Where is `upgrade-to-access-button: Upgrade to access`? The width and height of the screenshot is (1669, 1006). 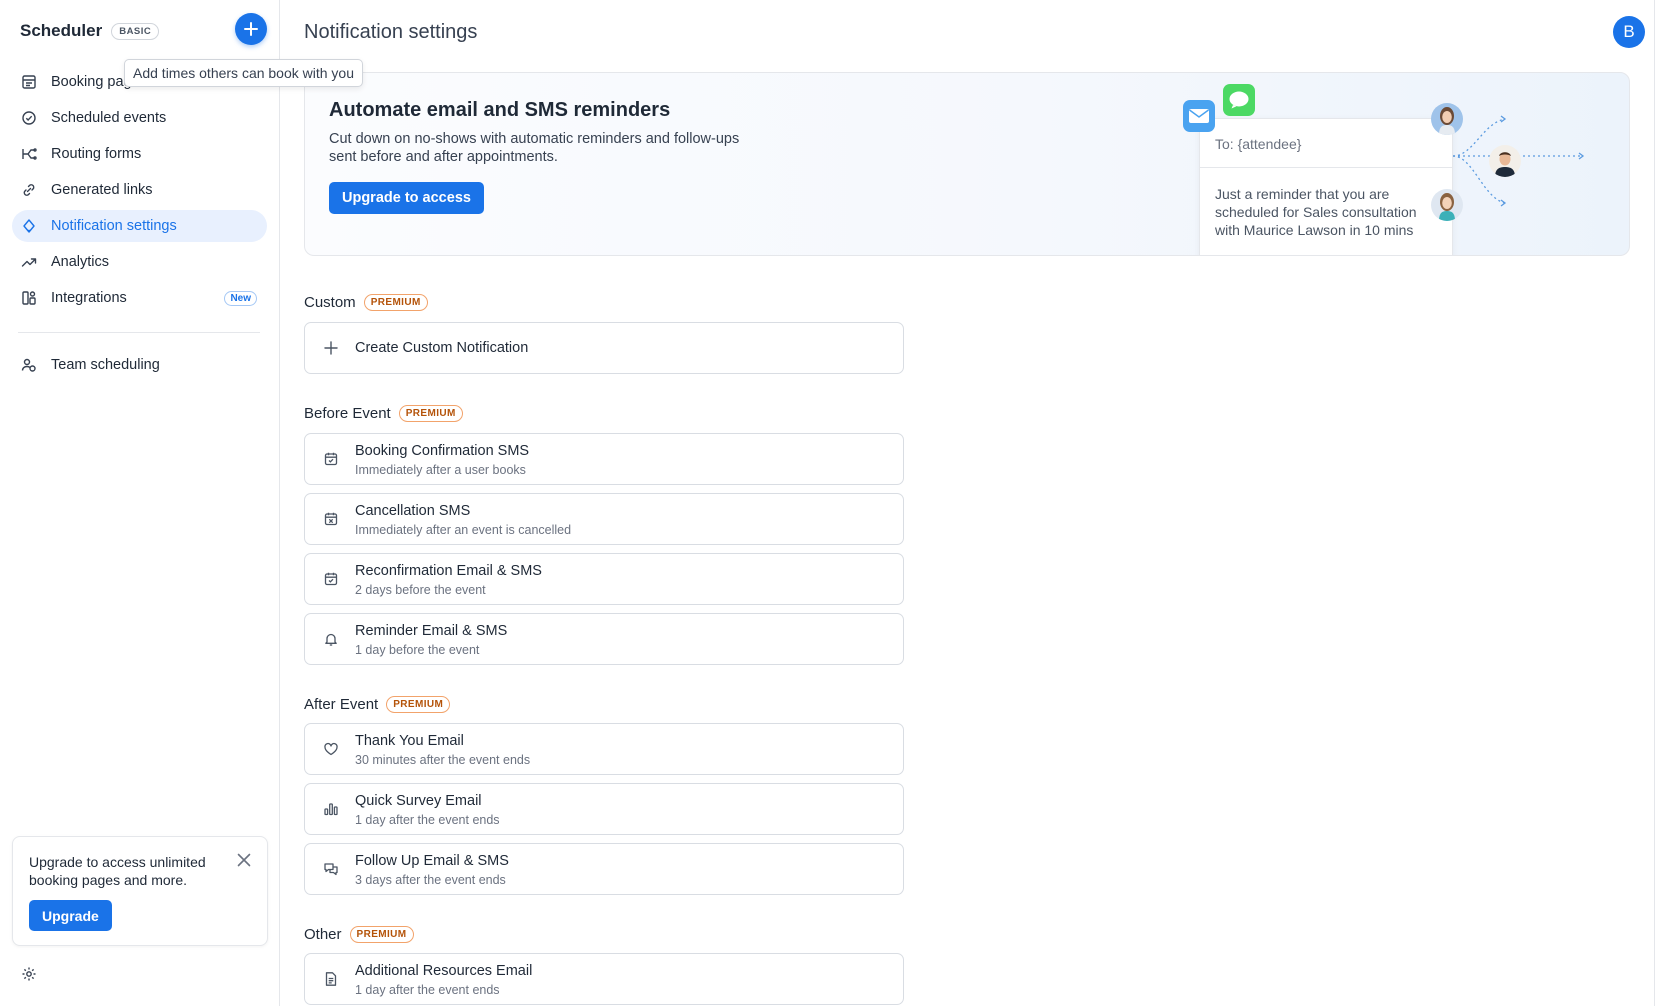
upgrade-to-access-button: Upgrade to access is located at coordinates (406, 198).